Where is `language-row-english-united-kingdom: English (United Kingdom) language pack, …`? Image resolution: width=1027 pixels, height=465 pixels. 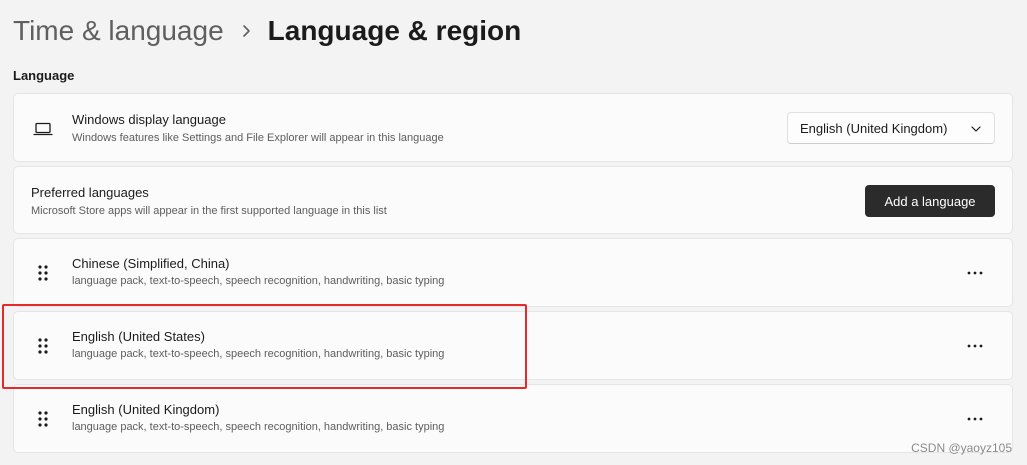 language-row-english-united-kingdom: English (United Kingdom) language pack, … is located at coordinates (513, 418).